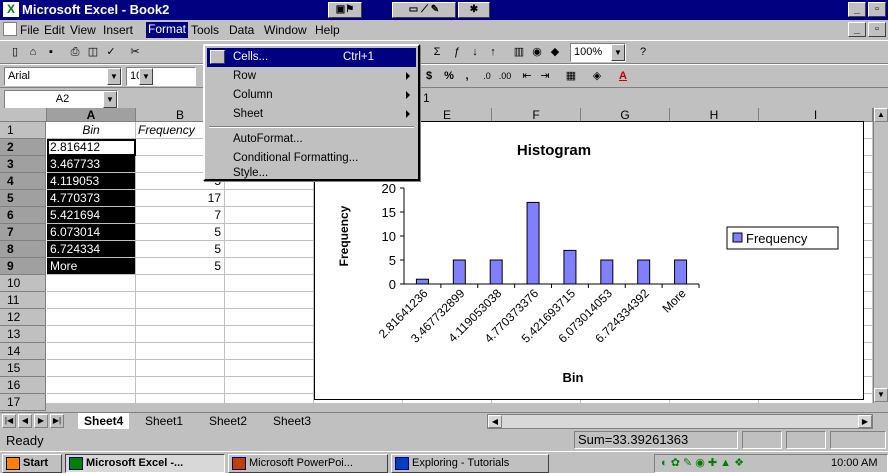  What do you see at coordinates (75, 52) in the screenshot?
I see `print-icon: ⎙` at bounding box center [75, 52].